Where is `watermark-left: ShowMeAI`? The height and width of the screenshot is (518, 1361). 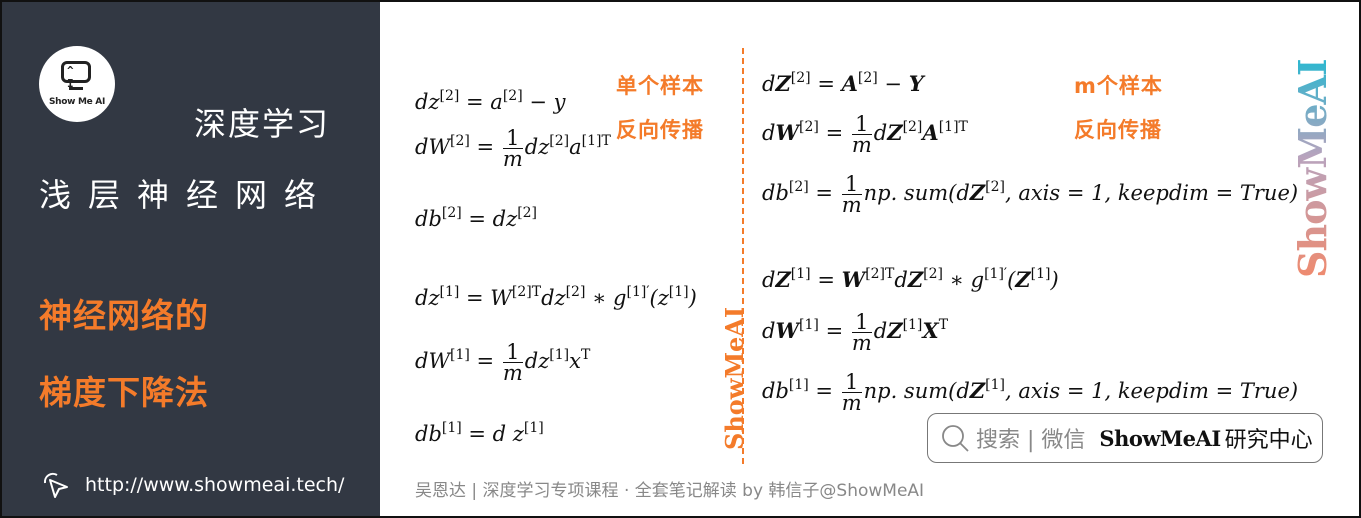
watermark-left: ShowMeAI is located at coordinates (734, 378).